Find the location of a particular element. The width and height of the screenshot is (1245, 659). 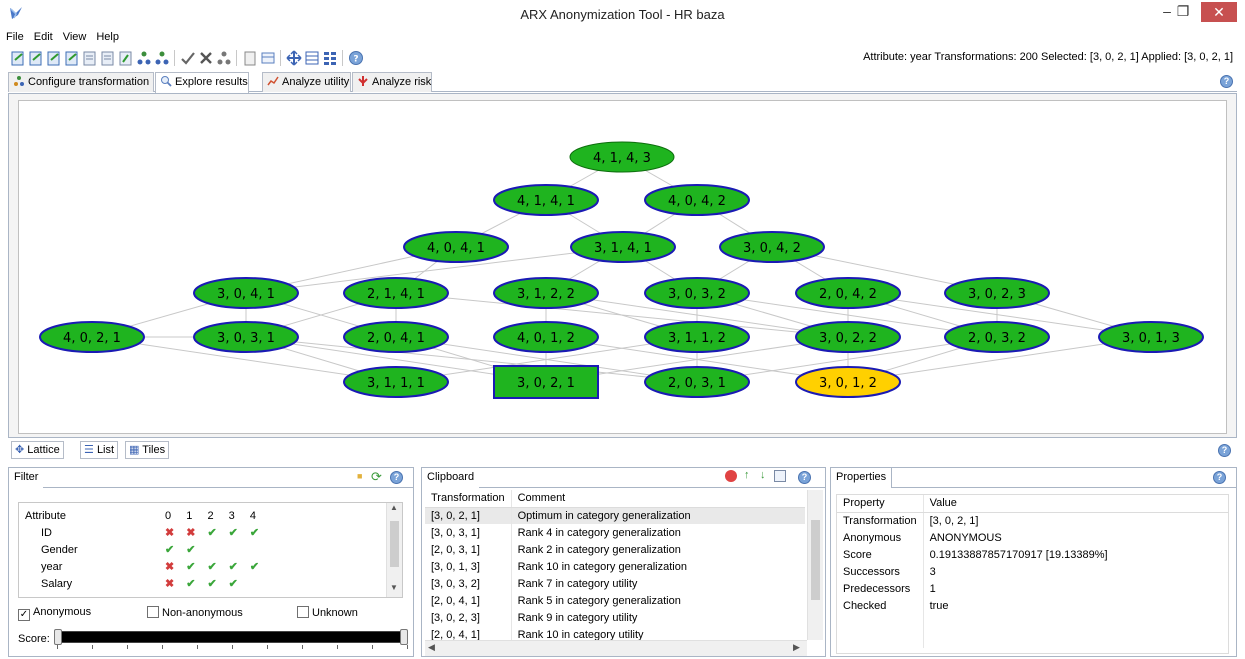

tiles-view-icon is located at coordinates (330, 58).